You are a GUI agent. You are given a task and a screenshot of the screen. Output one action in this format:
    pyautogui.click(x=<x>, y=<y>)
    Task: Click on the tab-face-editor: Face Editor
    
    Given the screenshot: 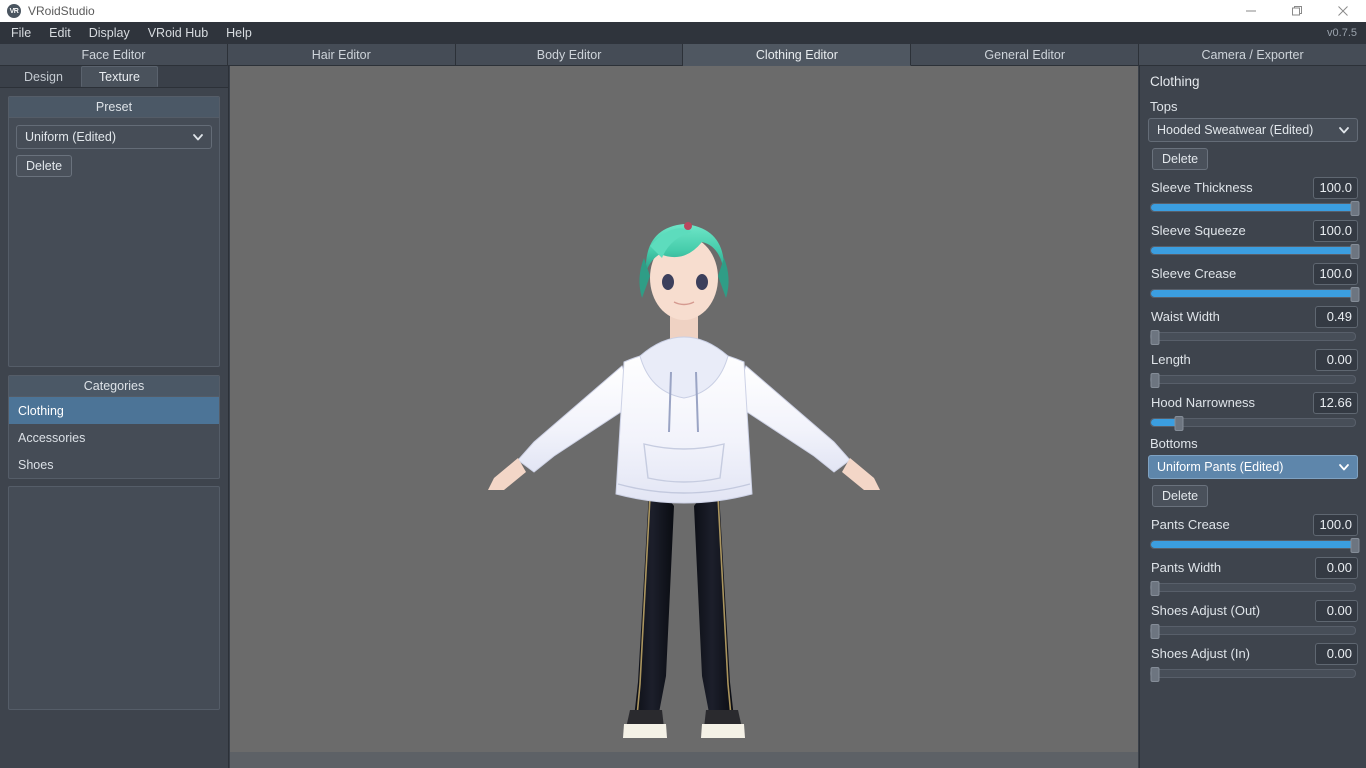 What is the action you would take?
    pyautogui.click(x=114, y=55)
    